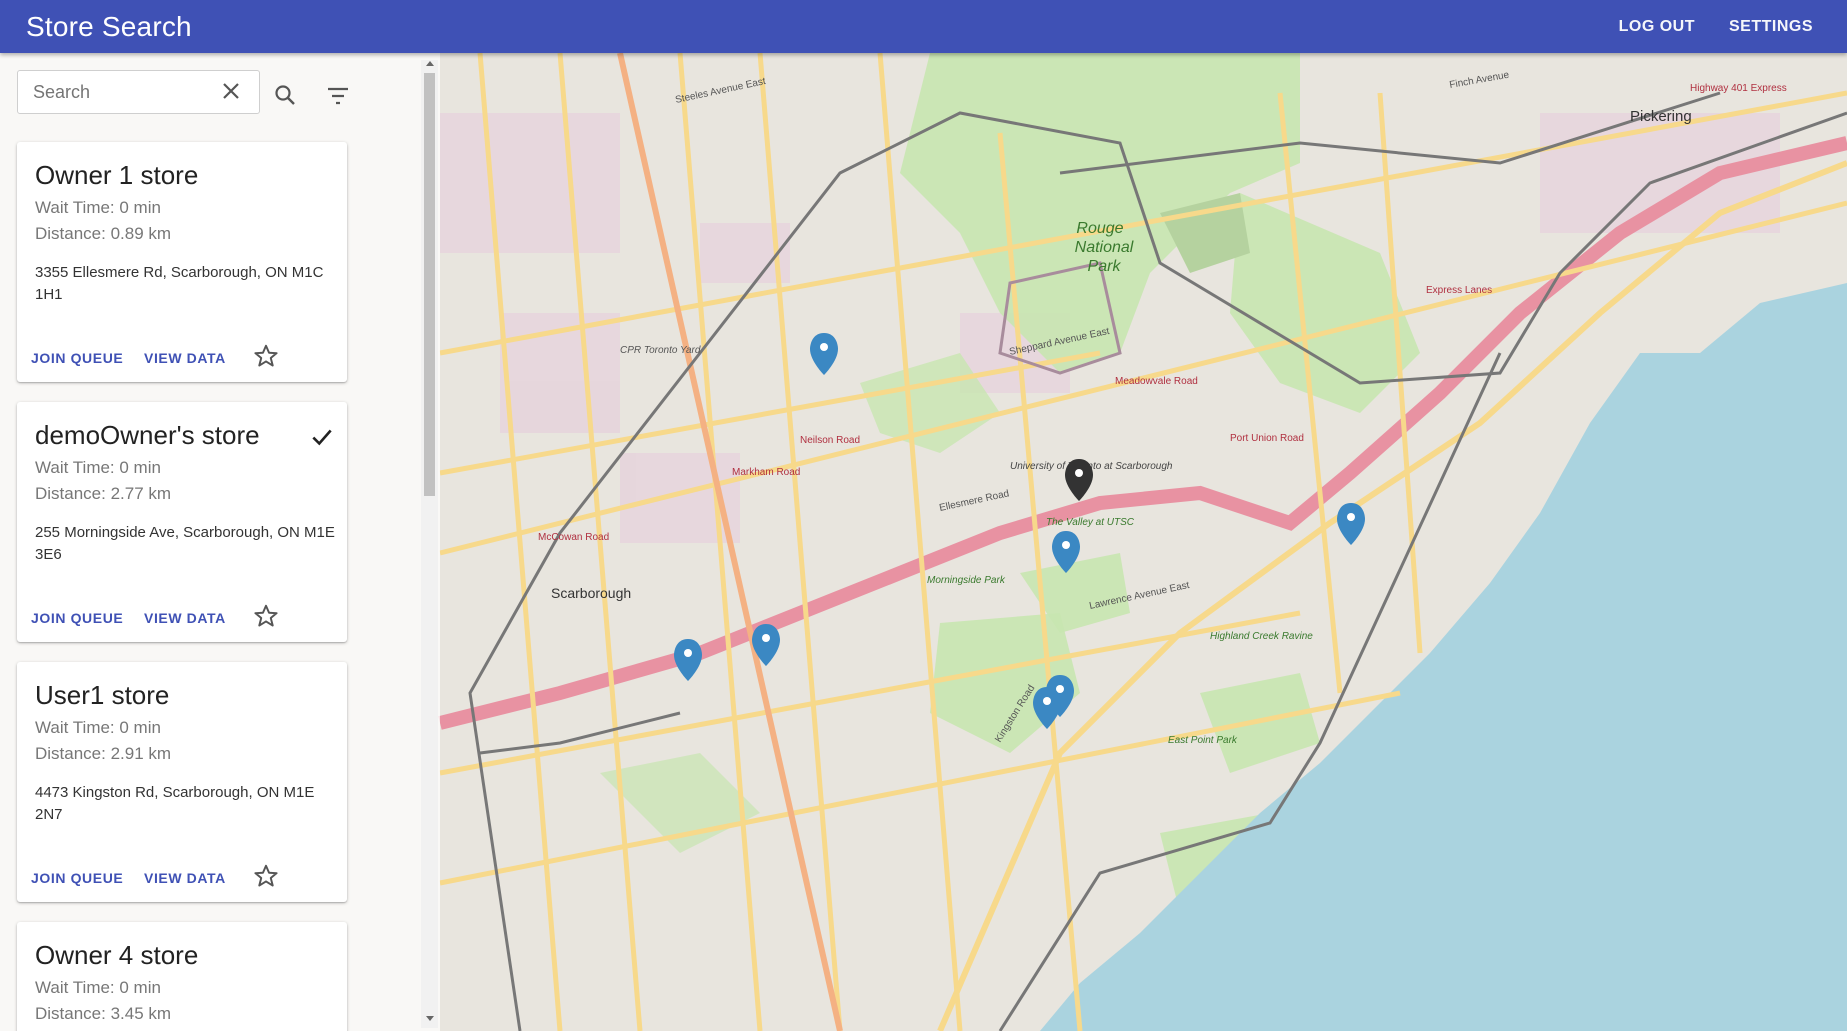 The image size is (1847, 1031). Describe the element at coordinates (591, 593) in the screenshot. I see `svg-text: Scarborough` at that location.